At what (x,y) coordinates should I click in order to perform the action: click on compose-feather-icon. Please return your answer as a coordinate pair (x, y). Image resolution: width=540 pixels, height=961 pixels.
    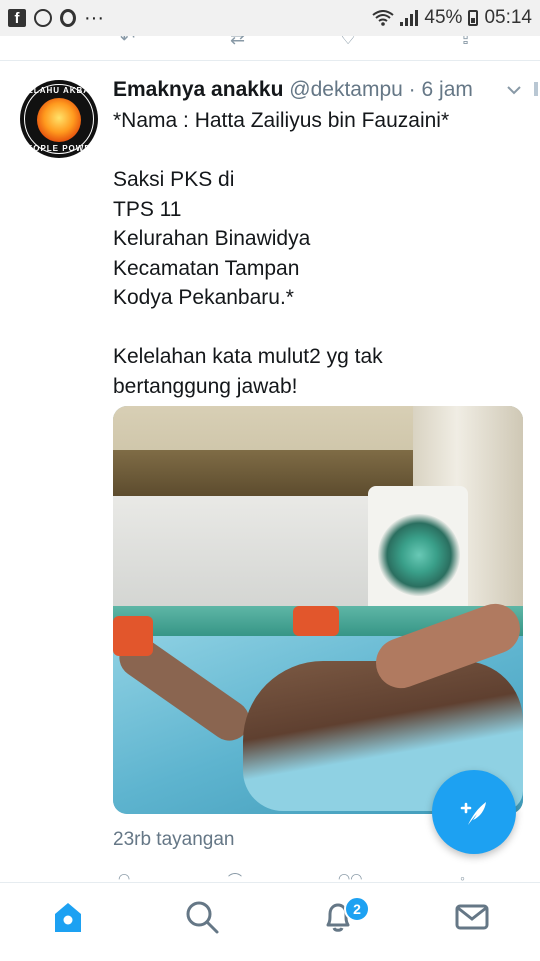
    Looking at the image, I should click on (473, 813).